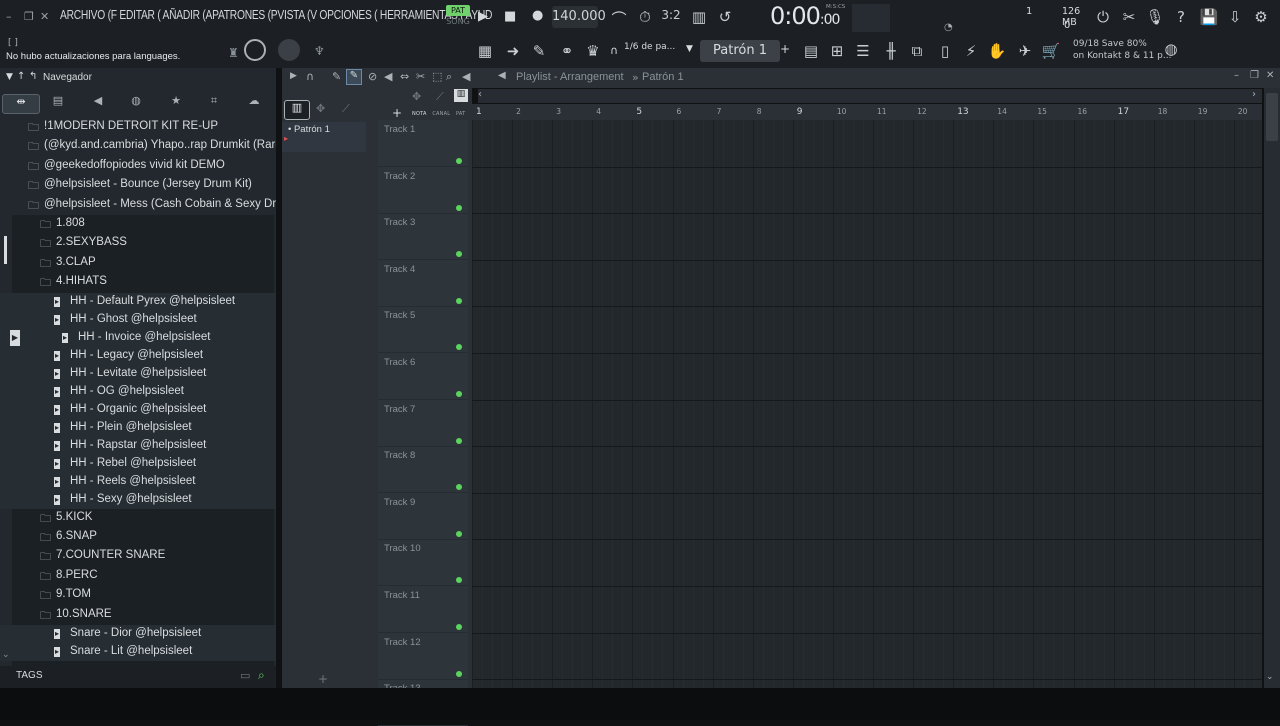  I want to click on piano-icon-2: ▥, so click(461, 95).